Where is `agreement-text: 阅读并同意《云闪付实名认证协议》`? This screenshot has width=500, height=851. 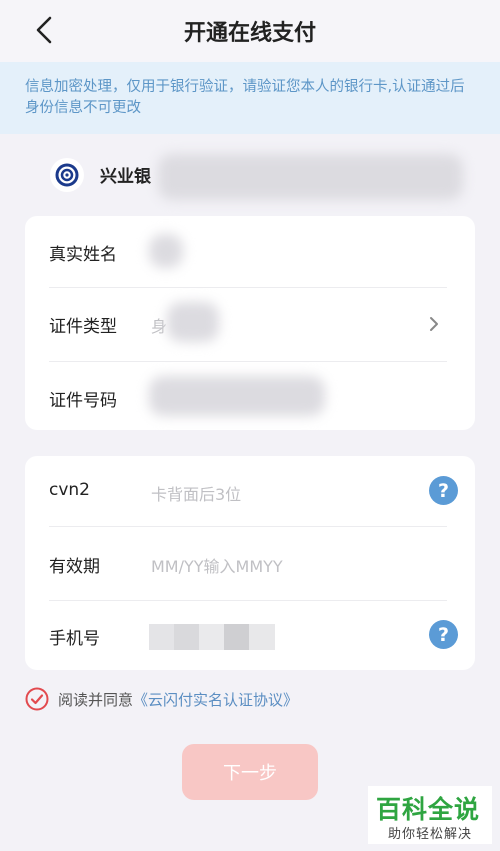
agreement-text: 阅读并同意《云闪付实名认证协议》 is located at coordinates (178, 699).